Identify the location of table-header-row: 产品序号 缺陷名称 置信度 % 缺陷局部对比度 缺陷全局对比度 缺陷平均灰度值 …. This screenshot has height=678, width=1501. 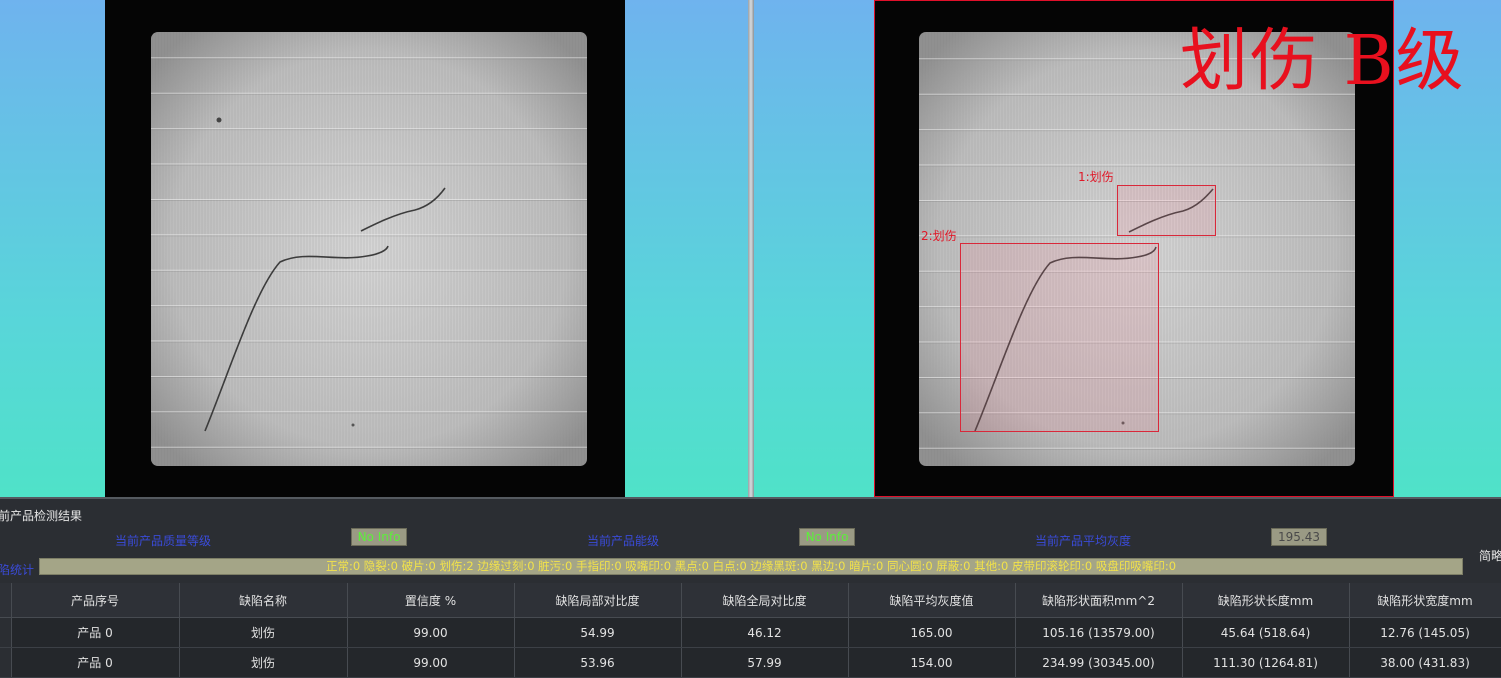
(750, 600).